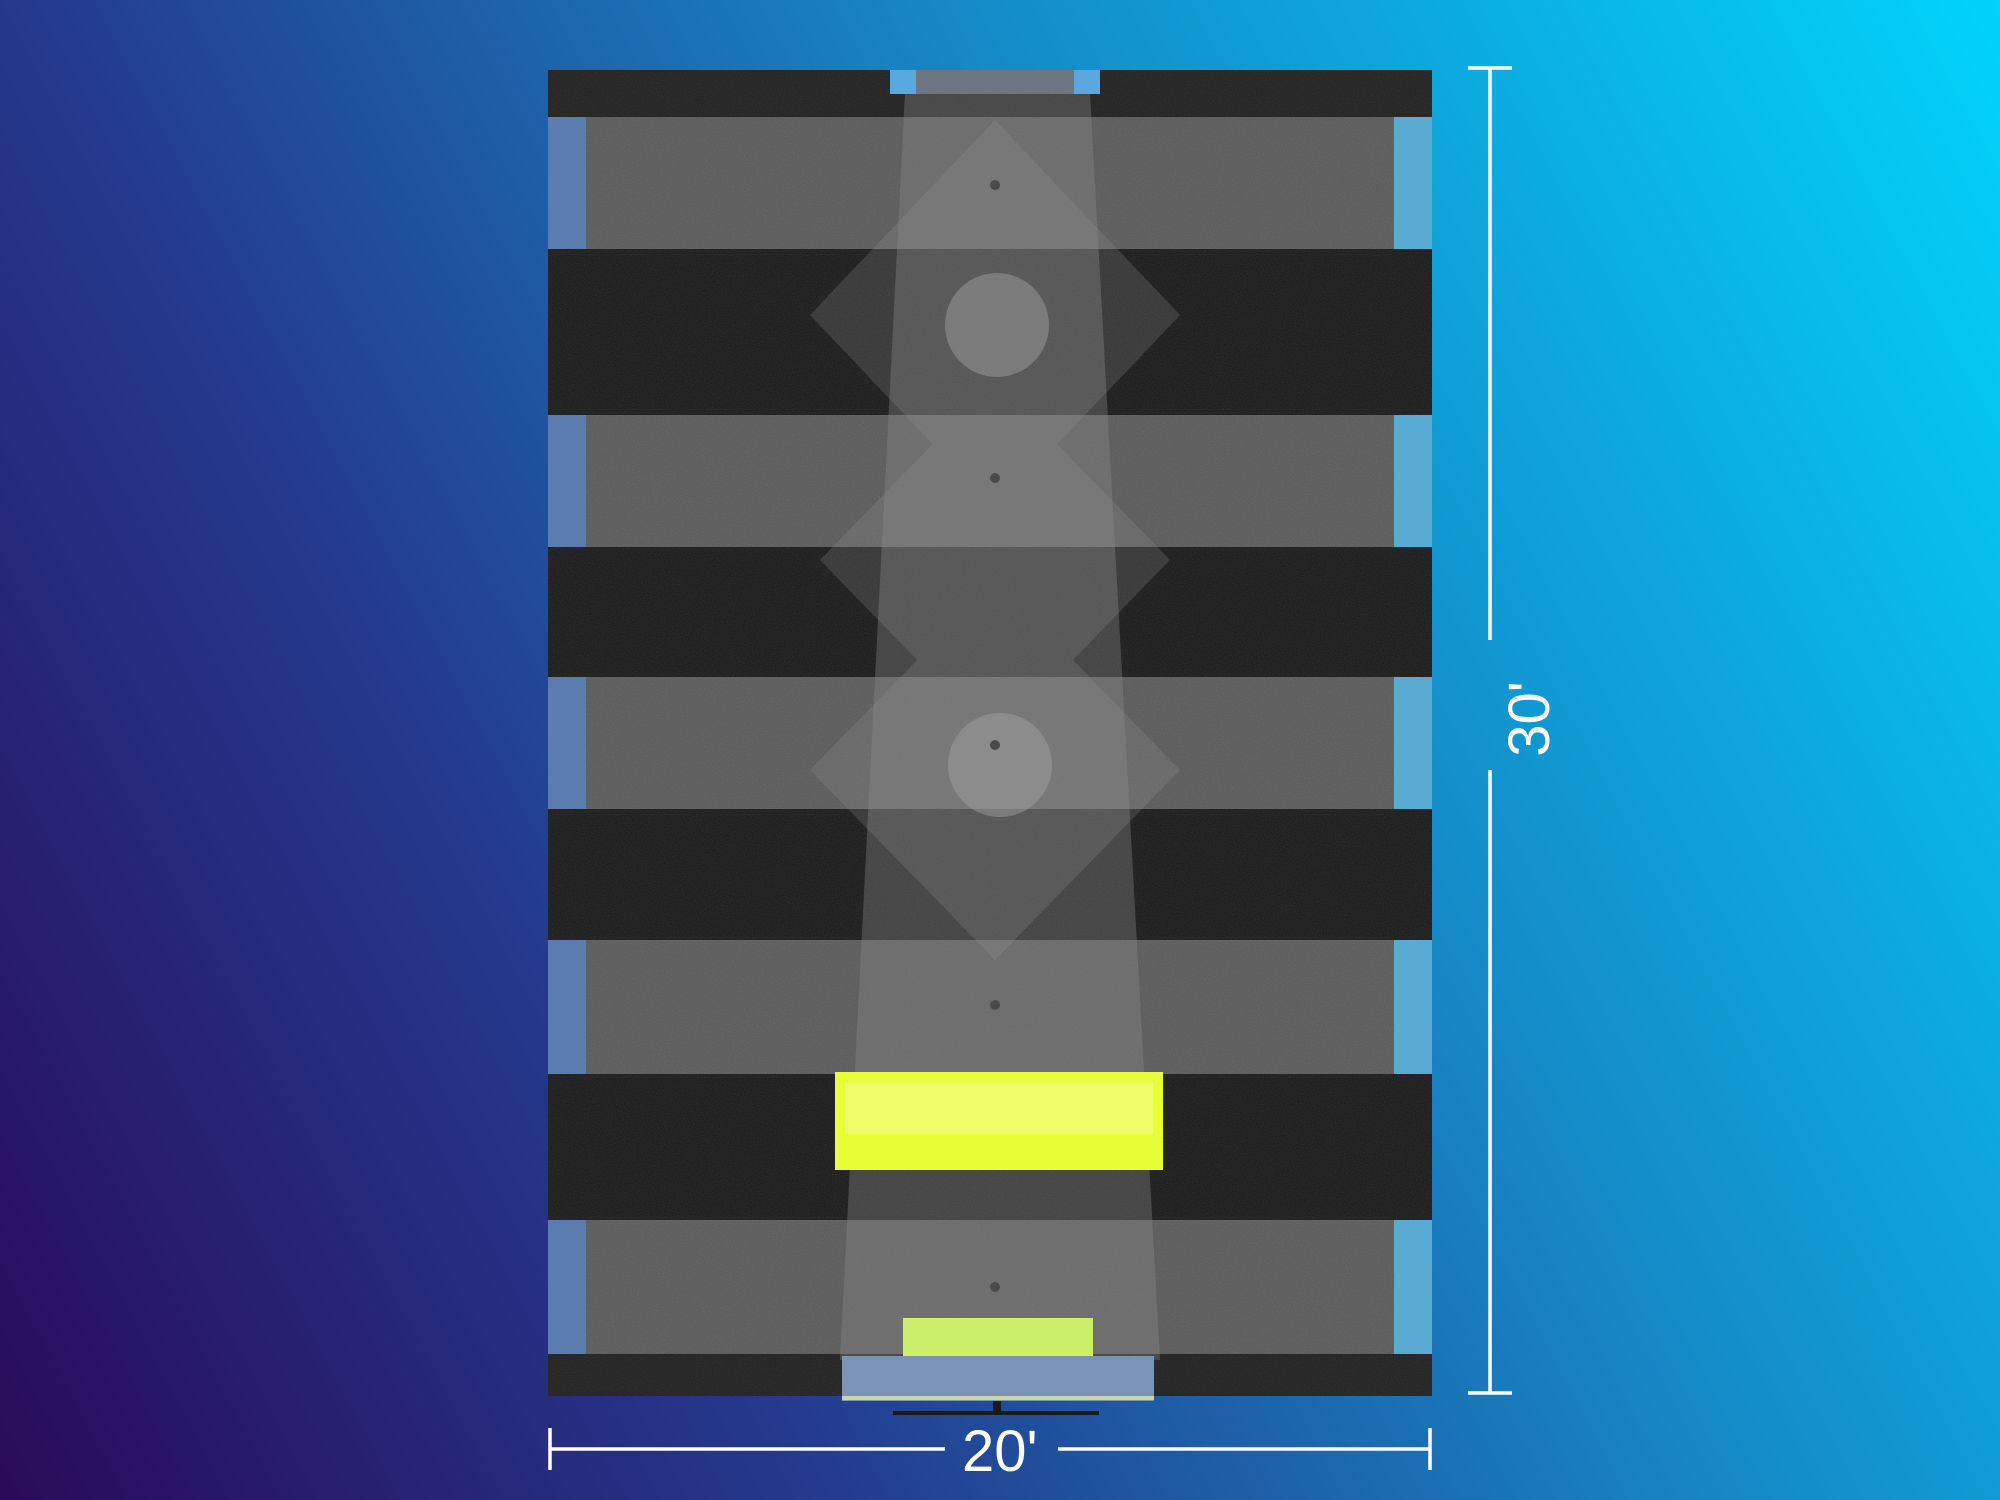 Image resolution: width=2000 pixels, height=1500 pixels. Describe the element at coordinates (996, 1413) in the screenshot. I see `front-bar` at that location.